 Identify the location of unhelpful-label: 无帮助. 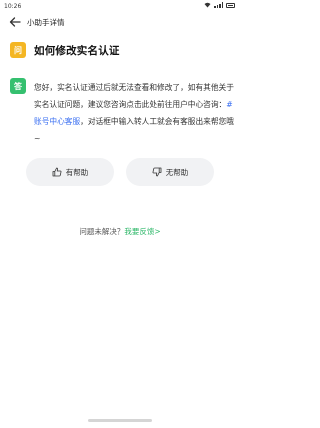
(177, 172).